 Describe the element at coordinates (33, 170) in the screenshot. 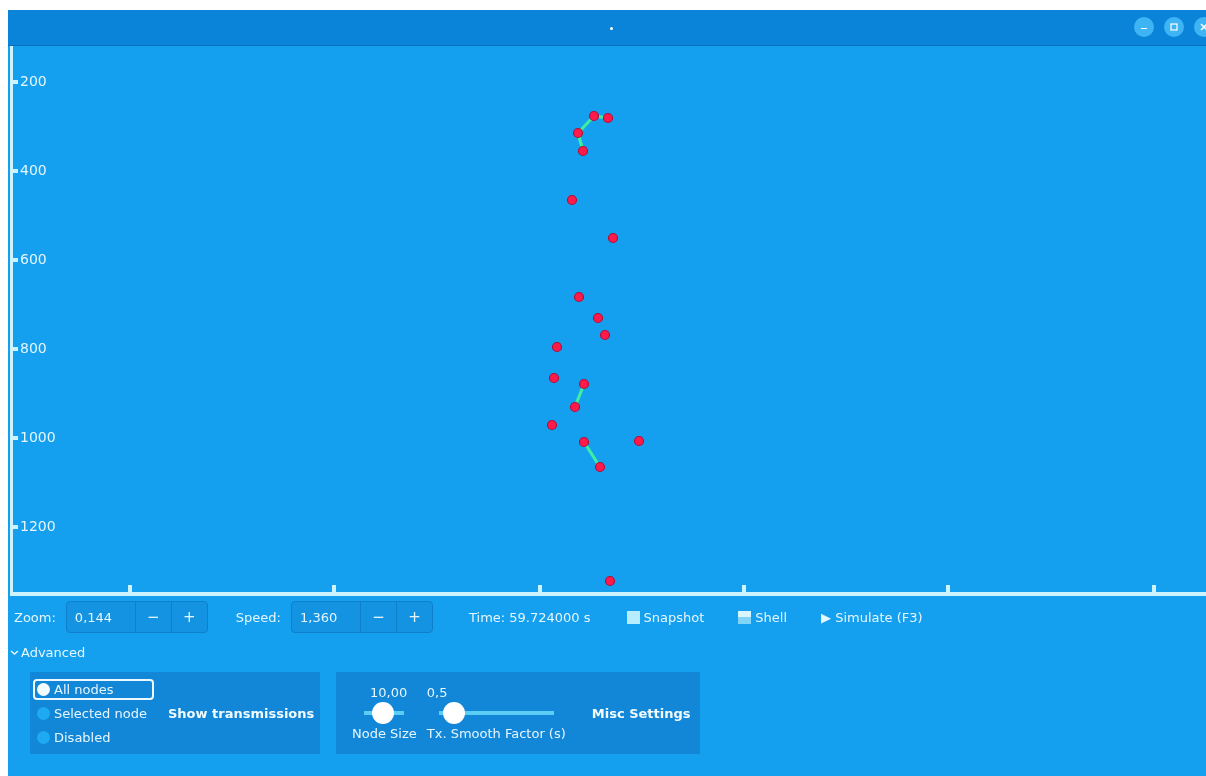

I see `axis-label: 400` at that location.